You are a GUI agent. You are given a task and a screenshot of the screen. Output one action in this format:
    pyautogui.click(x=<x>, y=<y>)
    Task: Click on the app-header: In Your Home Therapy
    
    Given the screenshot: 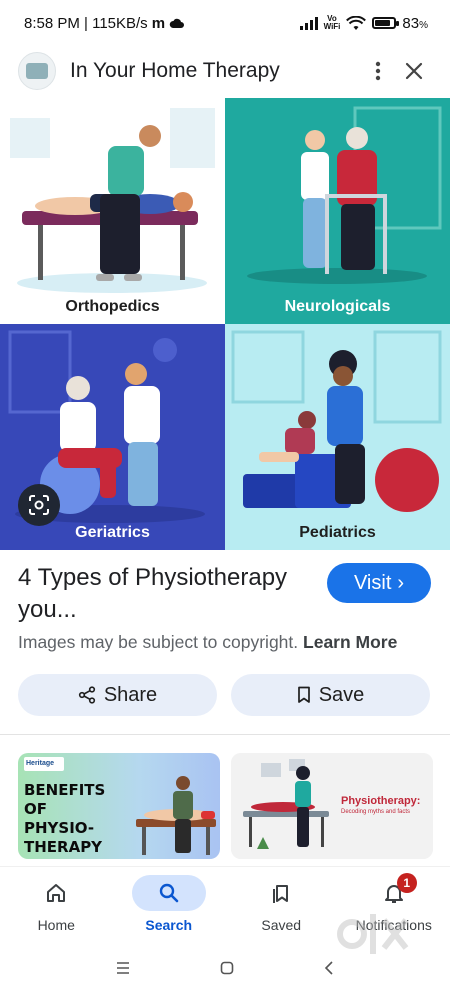 What is the action you would take?
    pyautogui.click(x=225, y=71)
    